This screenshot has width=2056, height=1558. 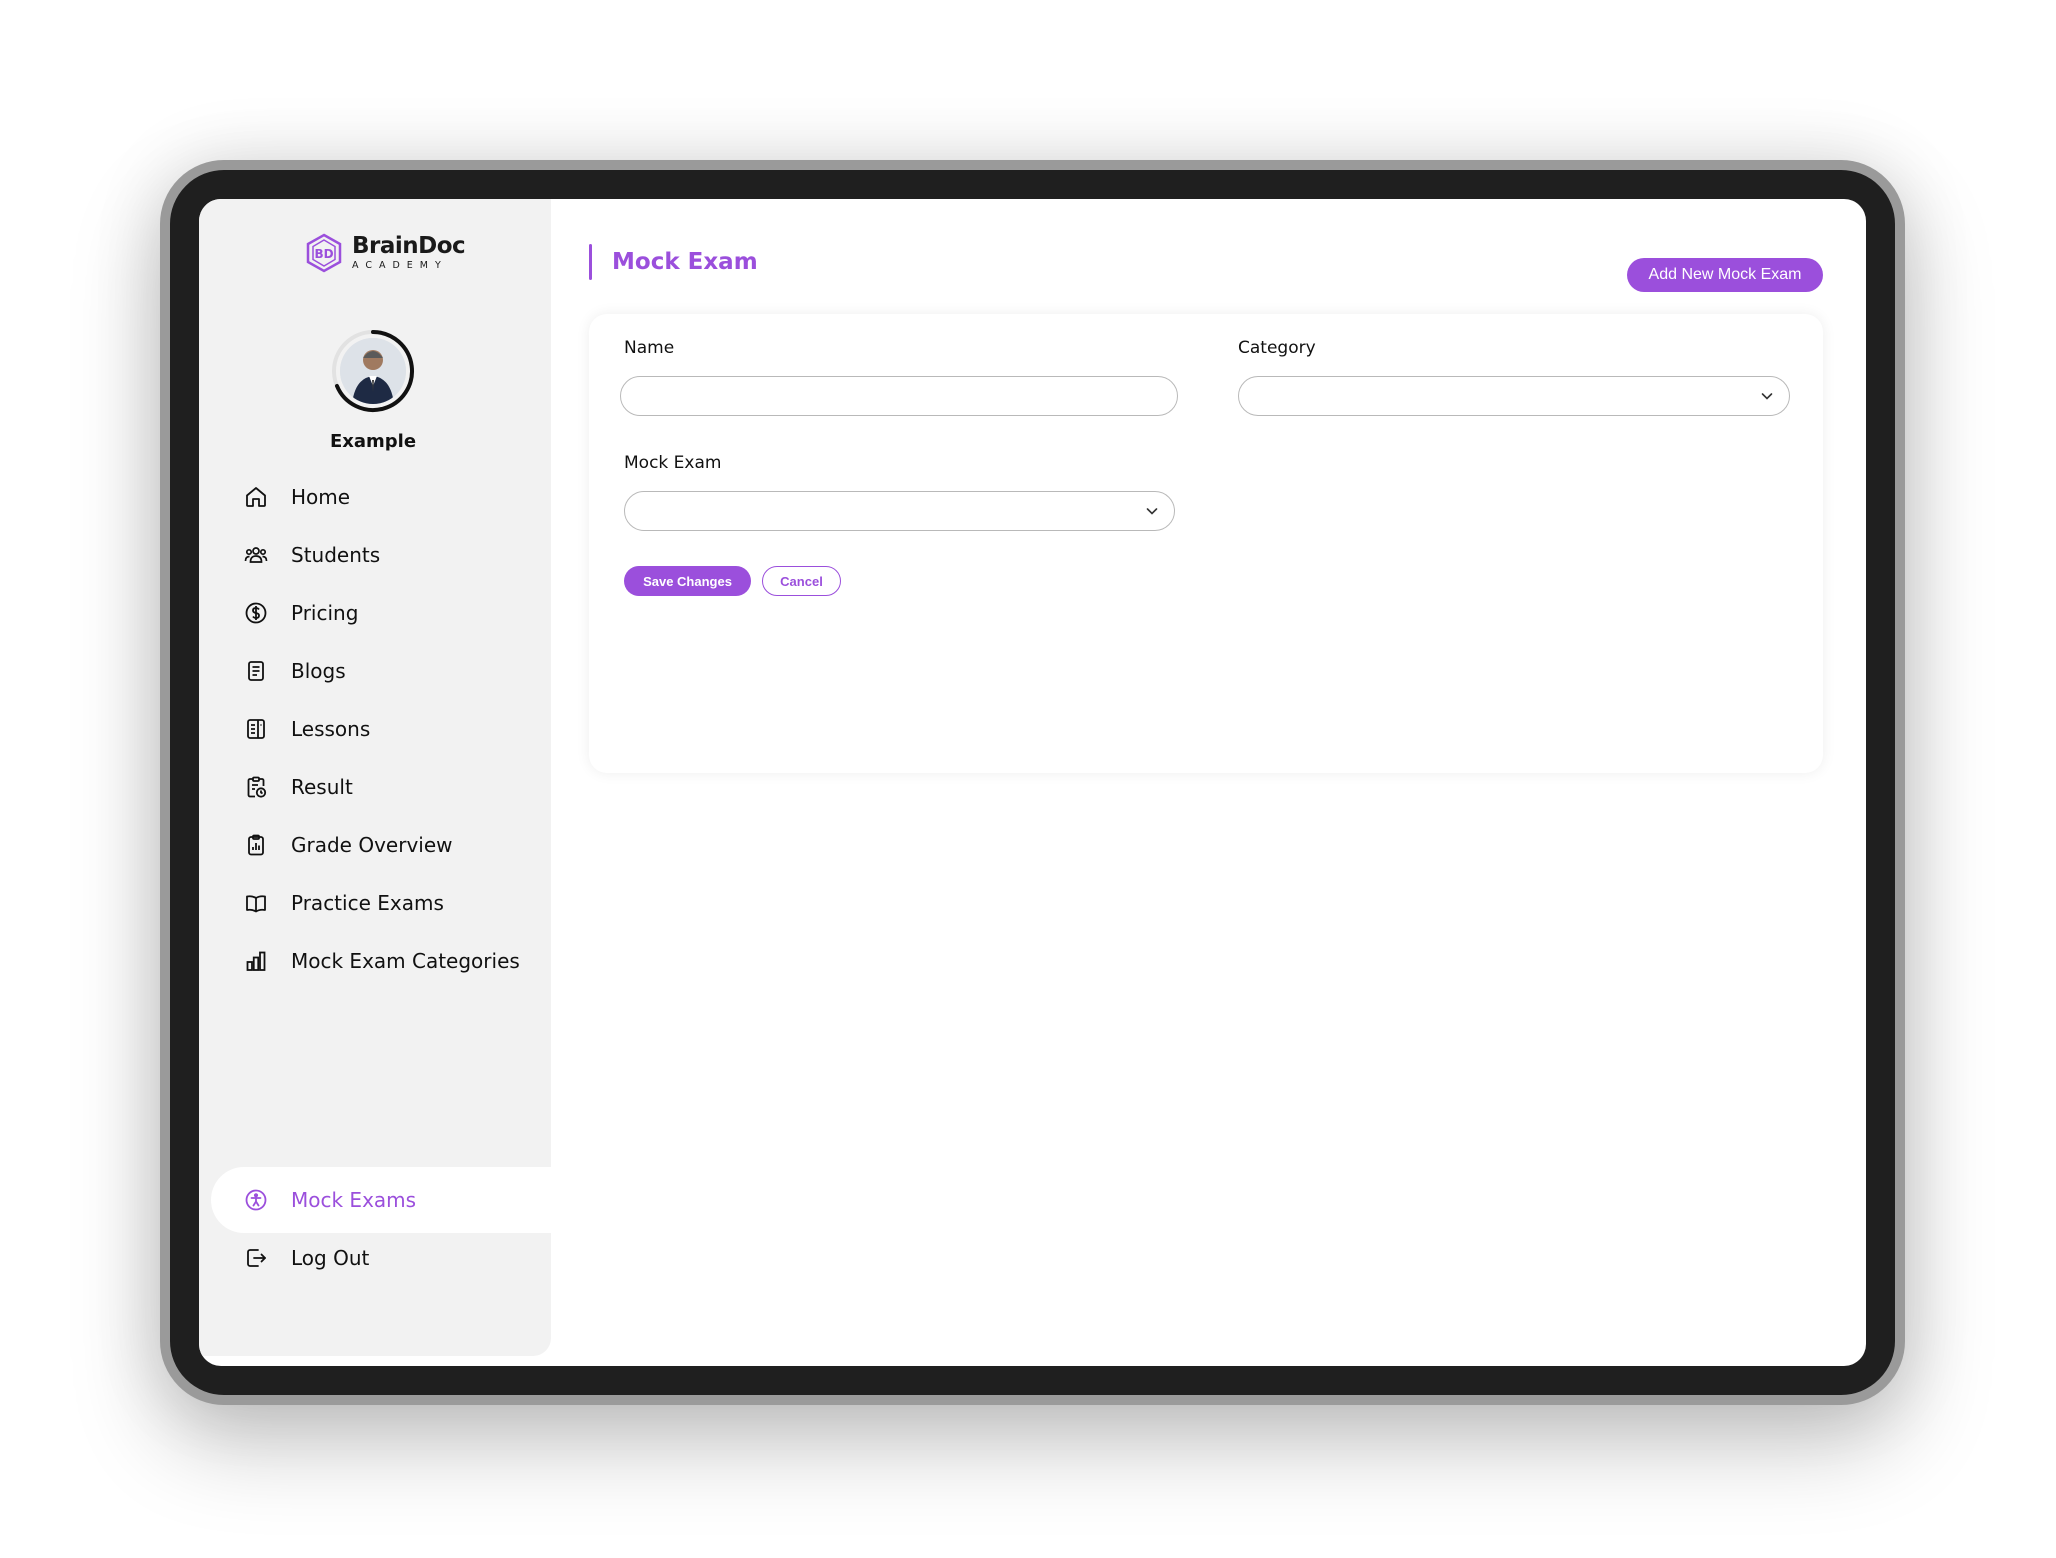 I want to click on category-select, so click(x=1514, y=396).